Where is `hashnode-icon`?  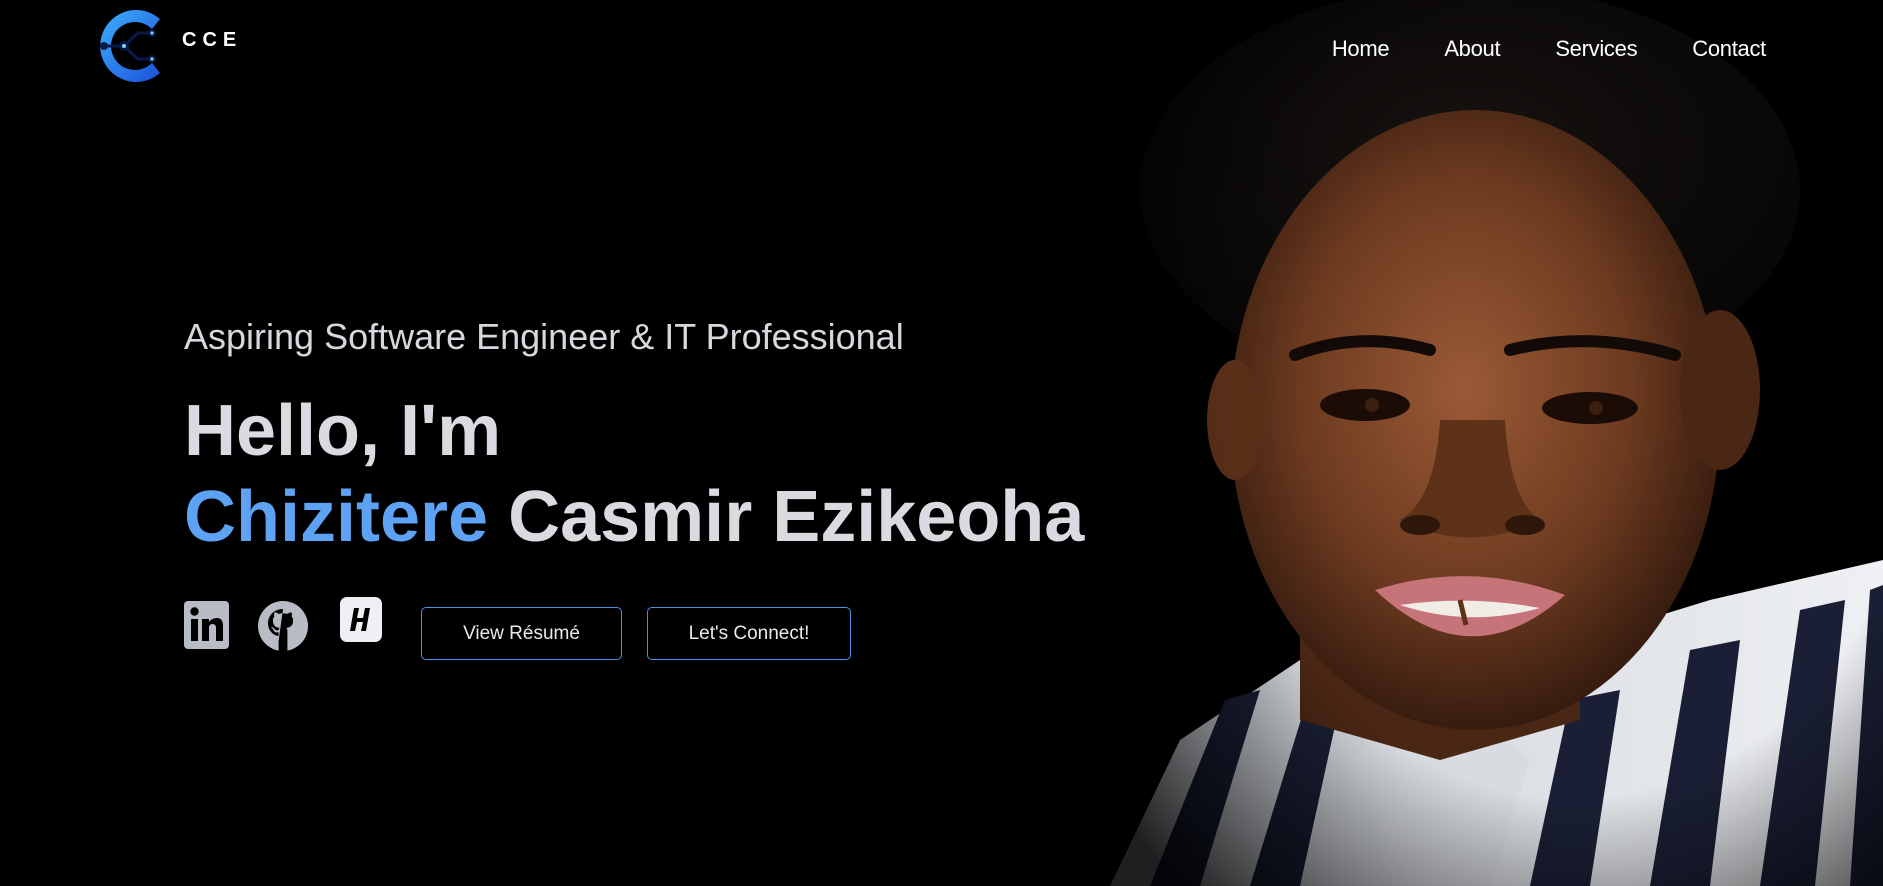
hashnode-icon is located at coordinates (361, 619).